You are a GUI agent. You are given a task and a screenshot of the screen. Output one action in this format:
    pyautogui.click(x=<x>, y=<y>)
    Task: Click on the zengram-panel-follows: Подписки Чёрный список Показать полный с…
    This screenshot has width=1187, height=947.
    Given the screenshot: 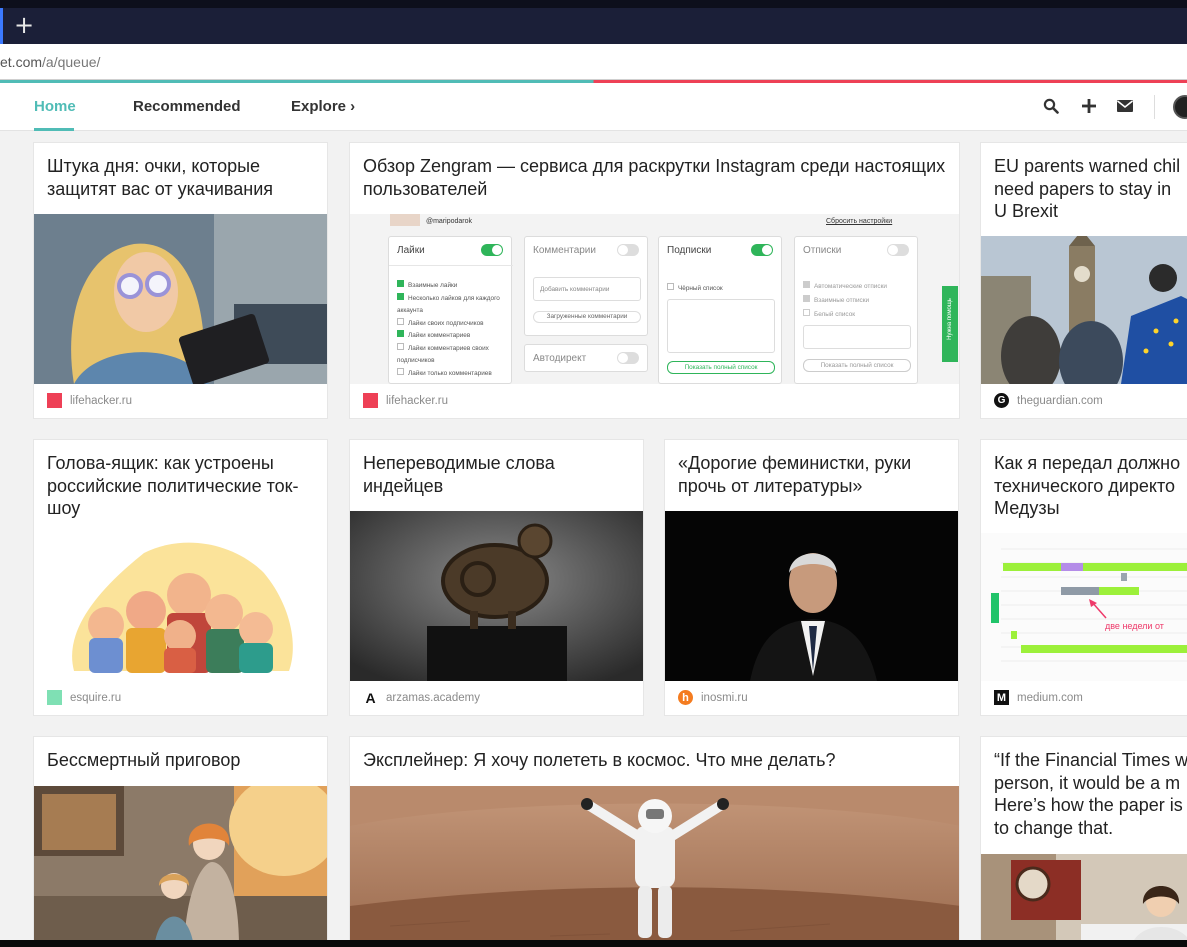 What is the action you would take?
    pyautogui.click(x=720, y=310)
    